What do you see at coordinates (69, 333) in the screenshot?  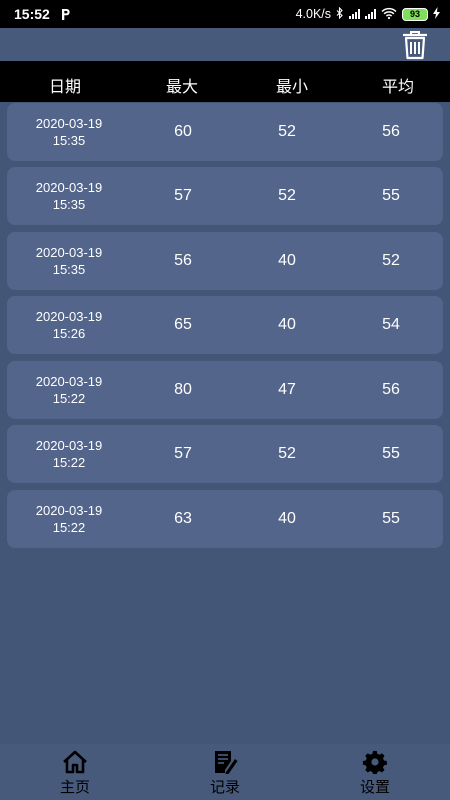 I see `record-time: 15:26` at bounding box center [69, 333].